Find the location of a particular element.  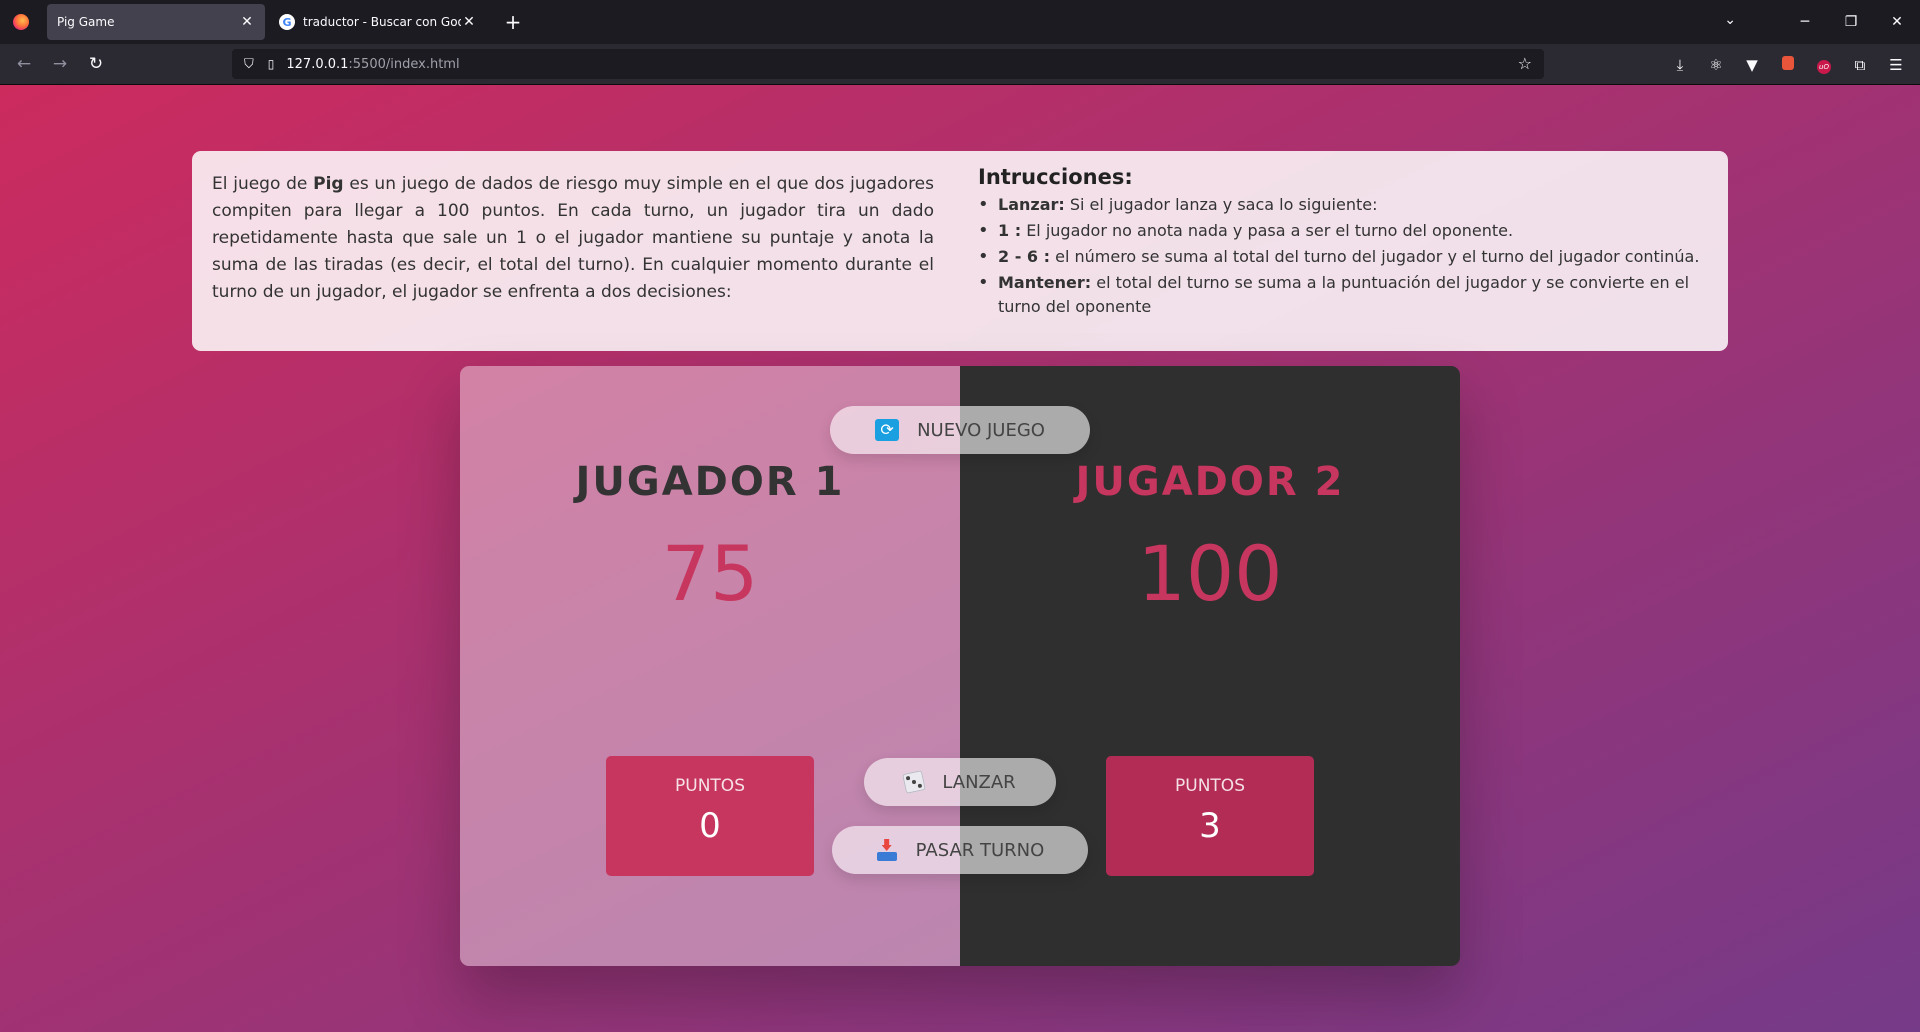

instructions-title: Intrucciones: is located at coordinates (1055, 177).